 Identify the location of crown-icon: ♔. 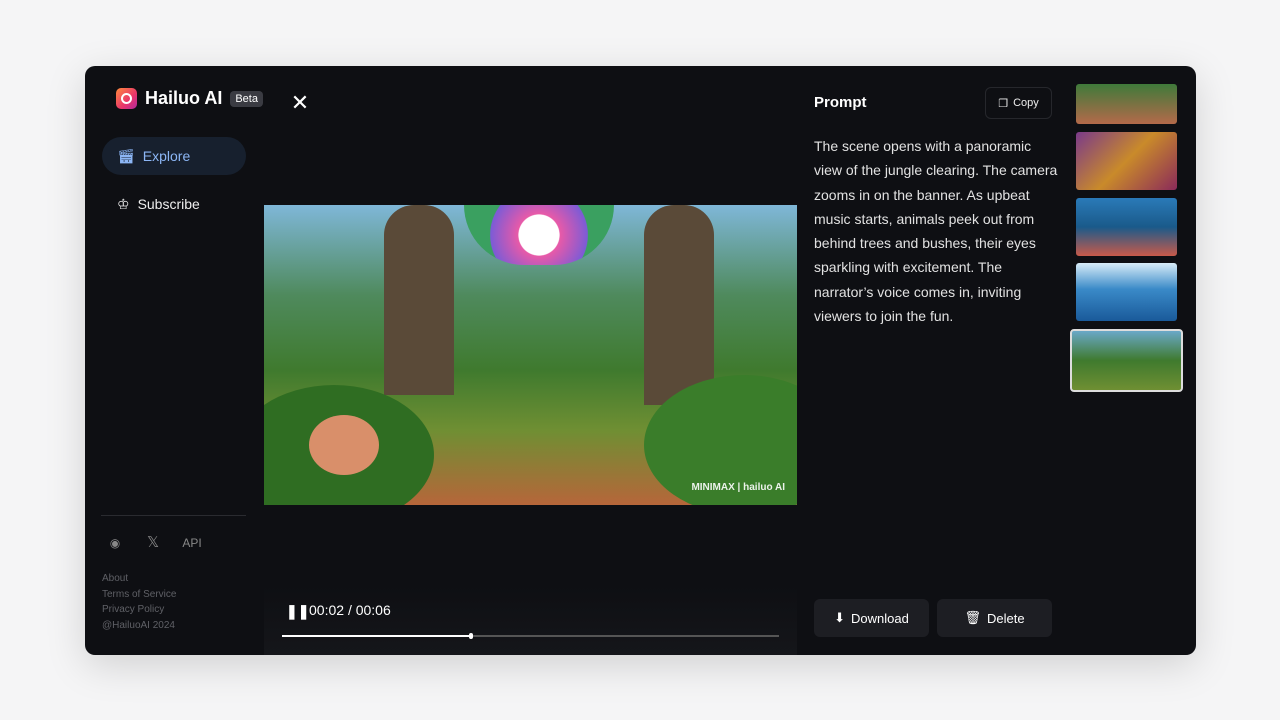
(123, 203).